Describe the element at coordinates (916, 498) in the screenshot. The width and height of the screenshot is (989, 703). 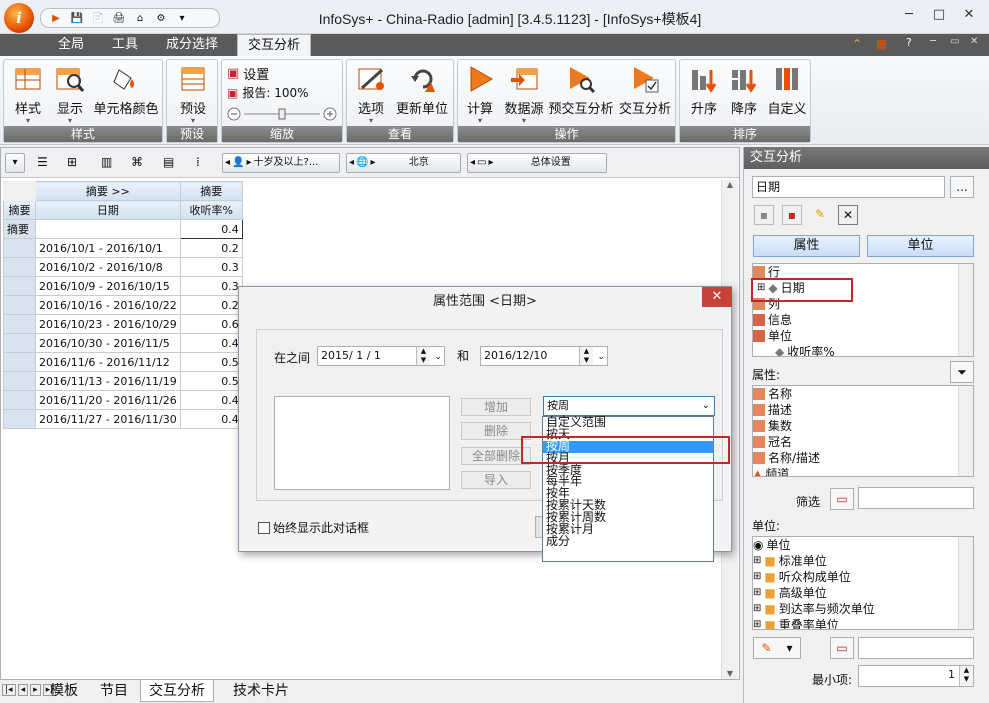
I see `filter-input` at that location.